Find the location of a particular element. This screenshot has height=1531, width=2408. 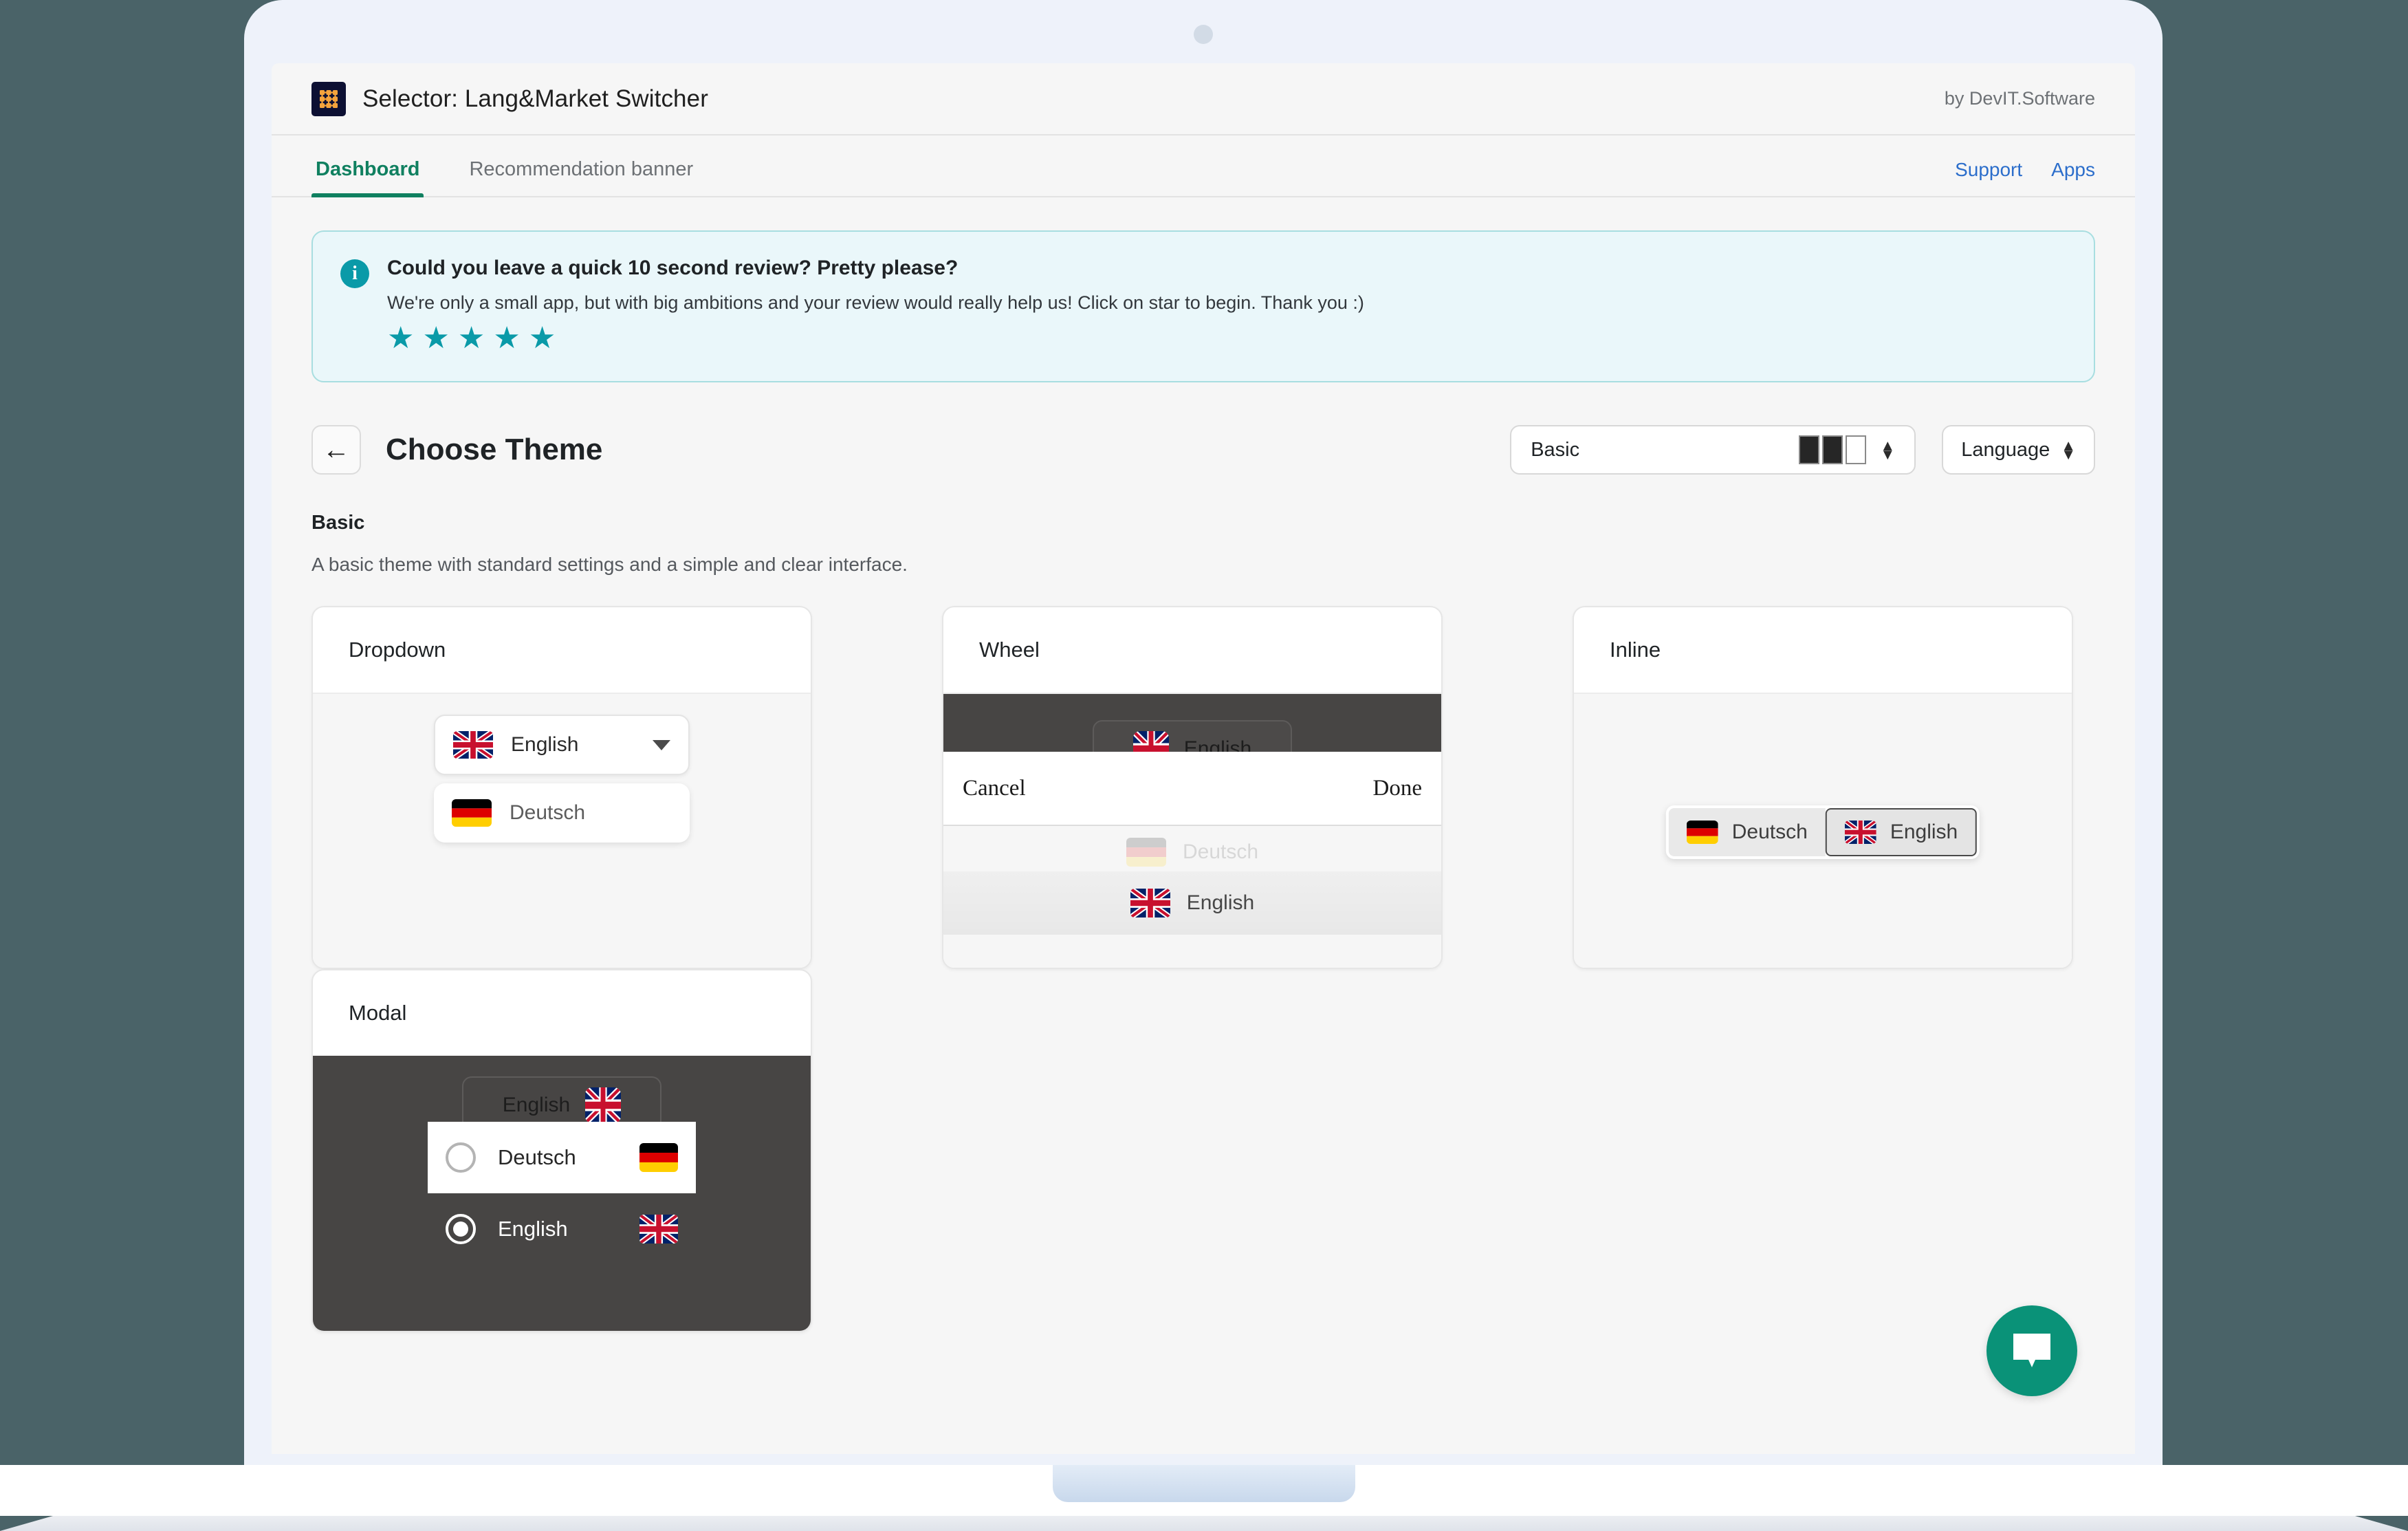

inline-option-english: English is located at coordinates (1901, 832).